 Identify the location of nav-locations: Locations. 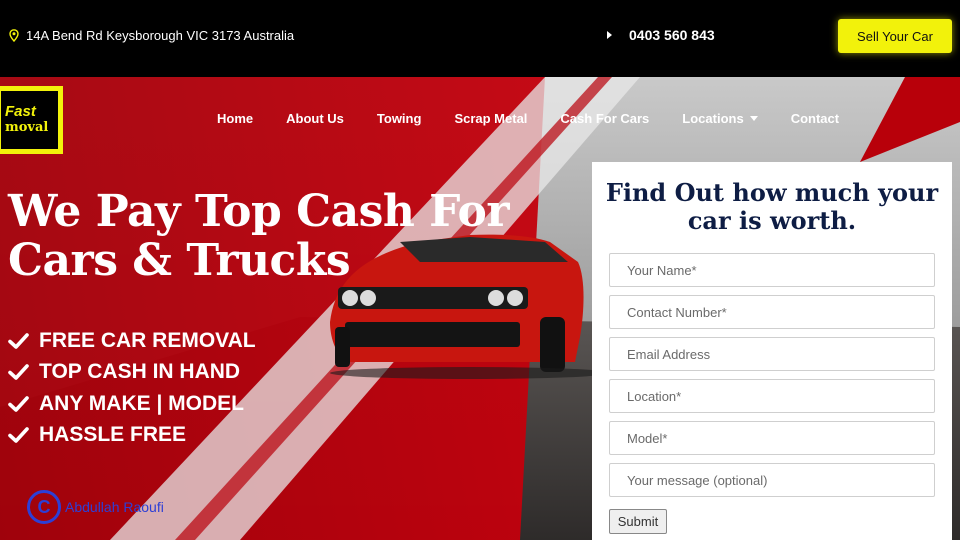
(720, 118).